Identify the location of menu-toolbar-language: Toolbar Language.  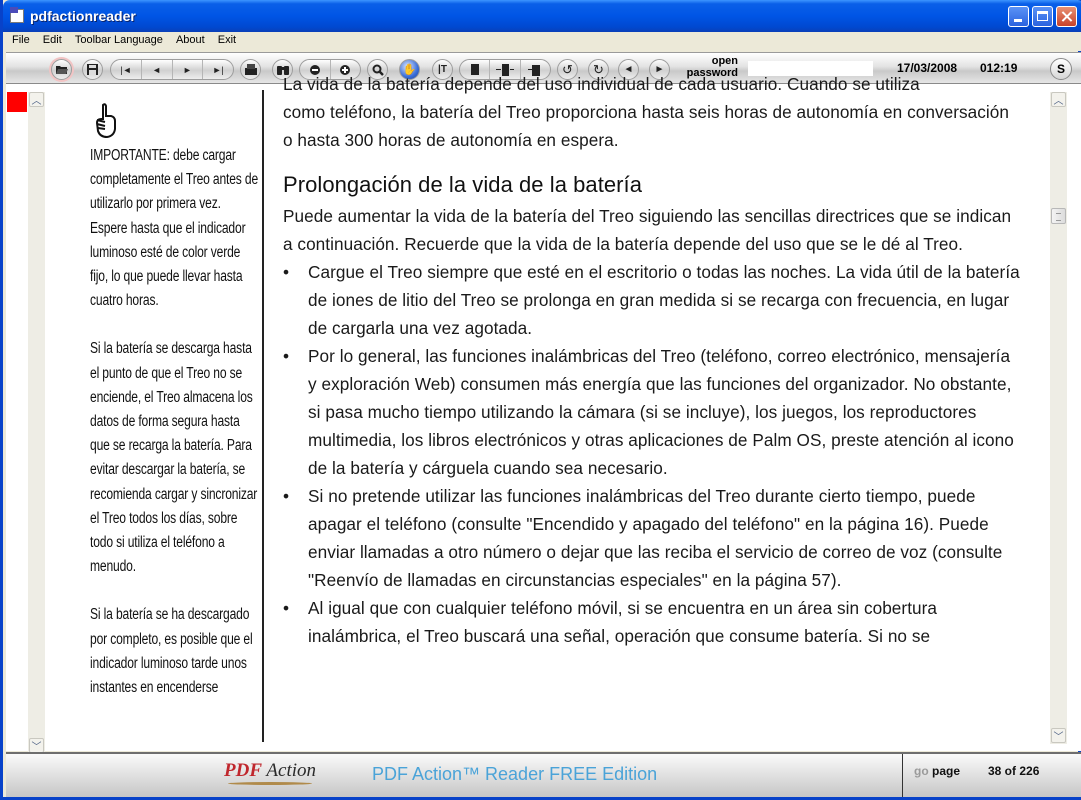
(118, 39).